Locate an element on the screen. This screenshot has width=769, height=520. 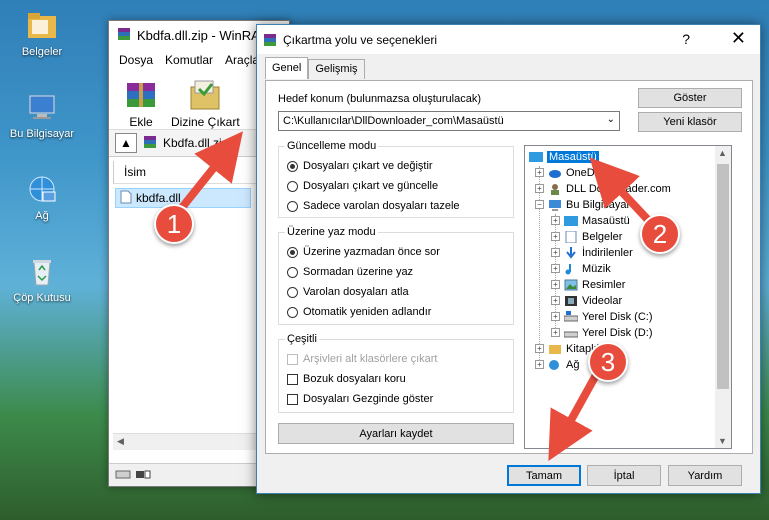
arrow-to-desktop-folder is located at coordinates (621, 191).